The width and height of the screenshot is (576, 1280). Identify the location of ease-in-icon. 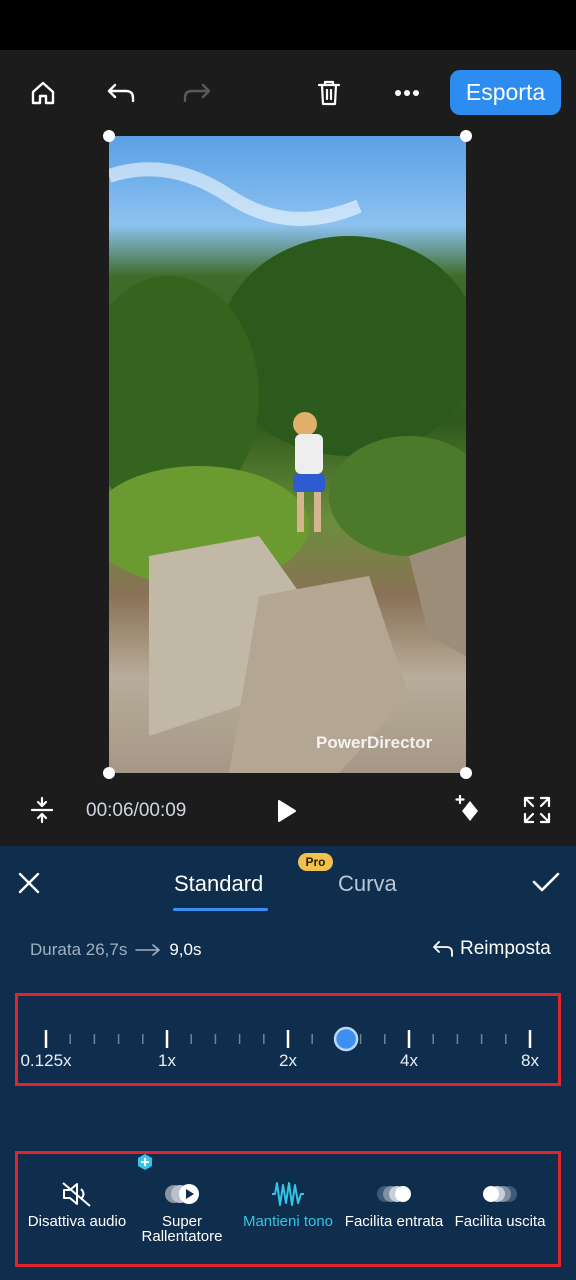
(394, 1194).